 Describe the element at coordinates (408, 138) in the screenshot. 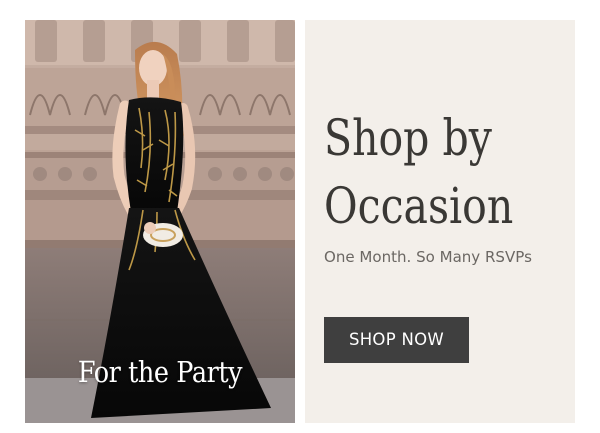

I see `headline-line-1: Shop by` at that location.